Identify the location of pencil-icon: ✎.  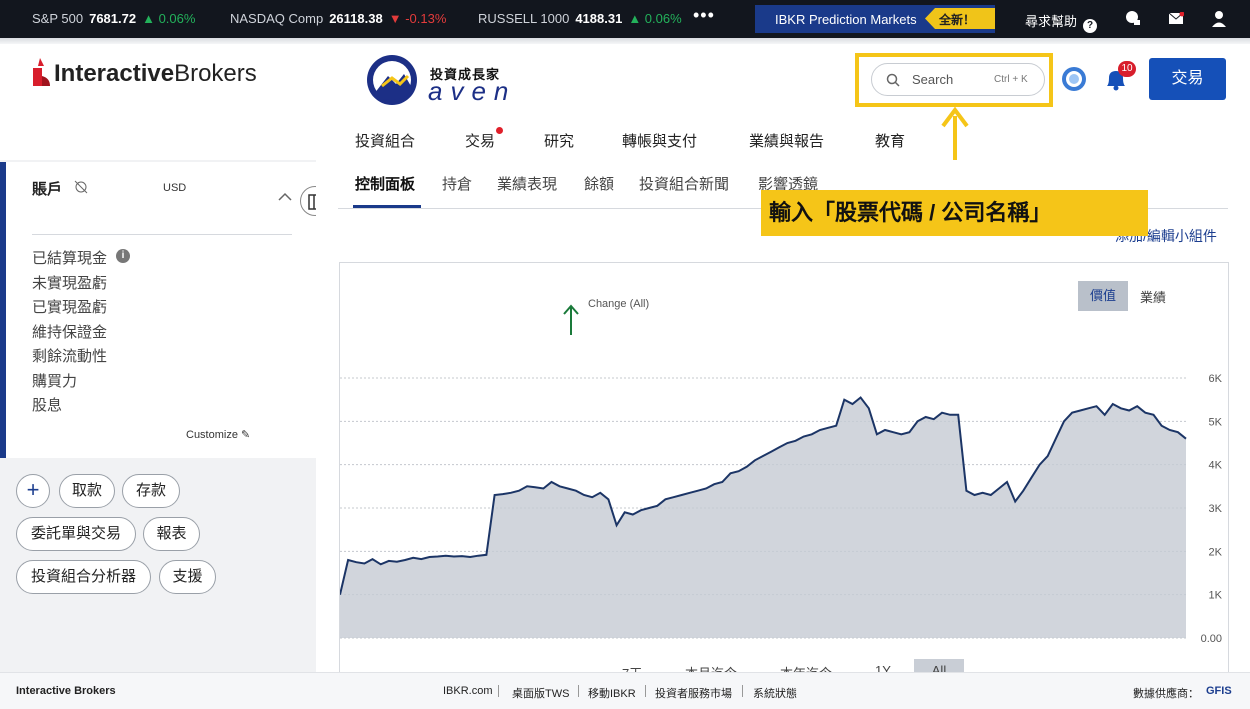
(246, 435).